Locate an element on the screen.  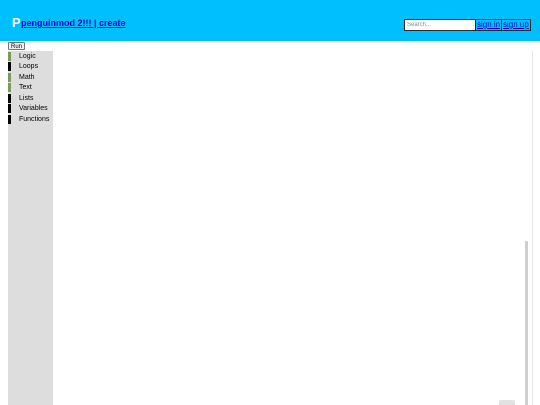
toolbox-category-functions: Functions is located at coordinates (30, 119).